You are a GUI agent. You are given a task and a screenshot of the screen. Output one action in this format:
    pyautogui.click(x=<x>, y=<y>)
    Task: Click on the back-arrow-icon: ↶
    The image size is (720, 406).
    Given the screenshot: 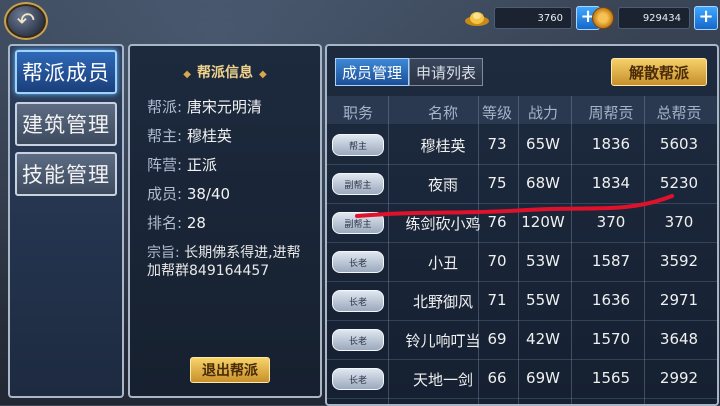 What is the action you would take?
    pyautogui.click(x=26, y=21)
    